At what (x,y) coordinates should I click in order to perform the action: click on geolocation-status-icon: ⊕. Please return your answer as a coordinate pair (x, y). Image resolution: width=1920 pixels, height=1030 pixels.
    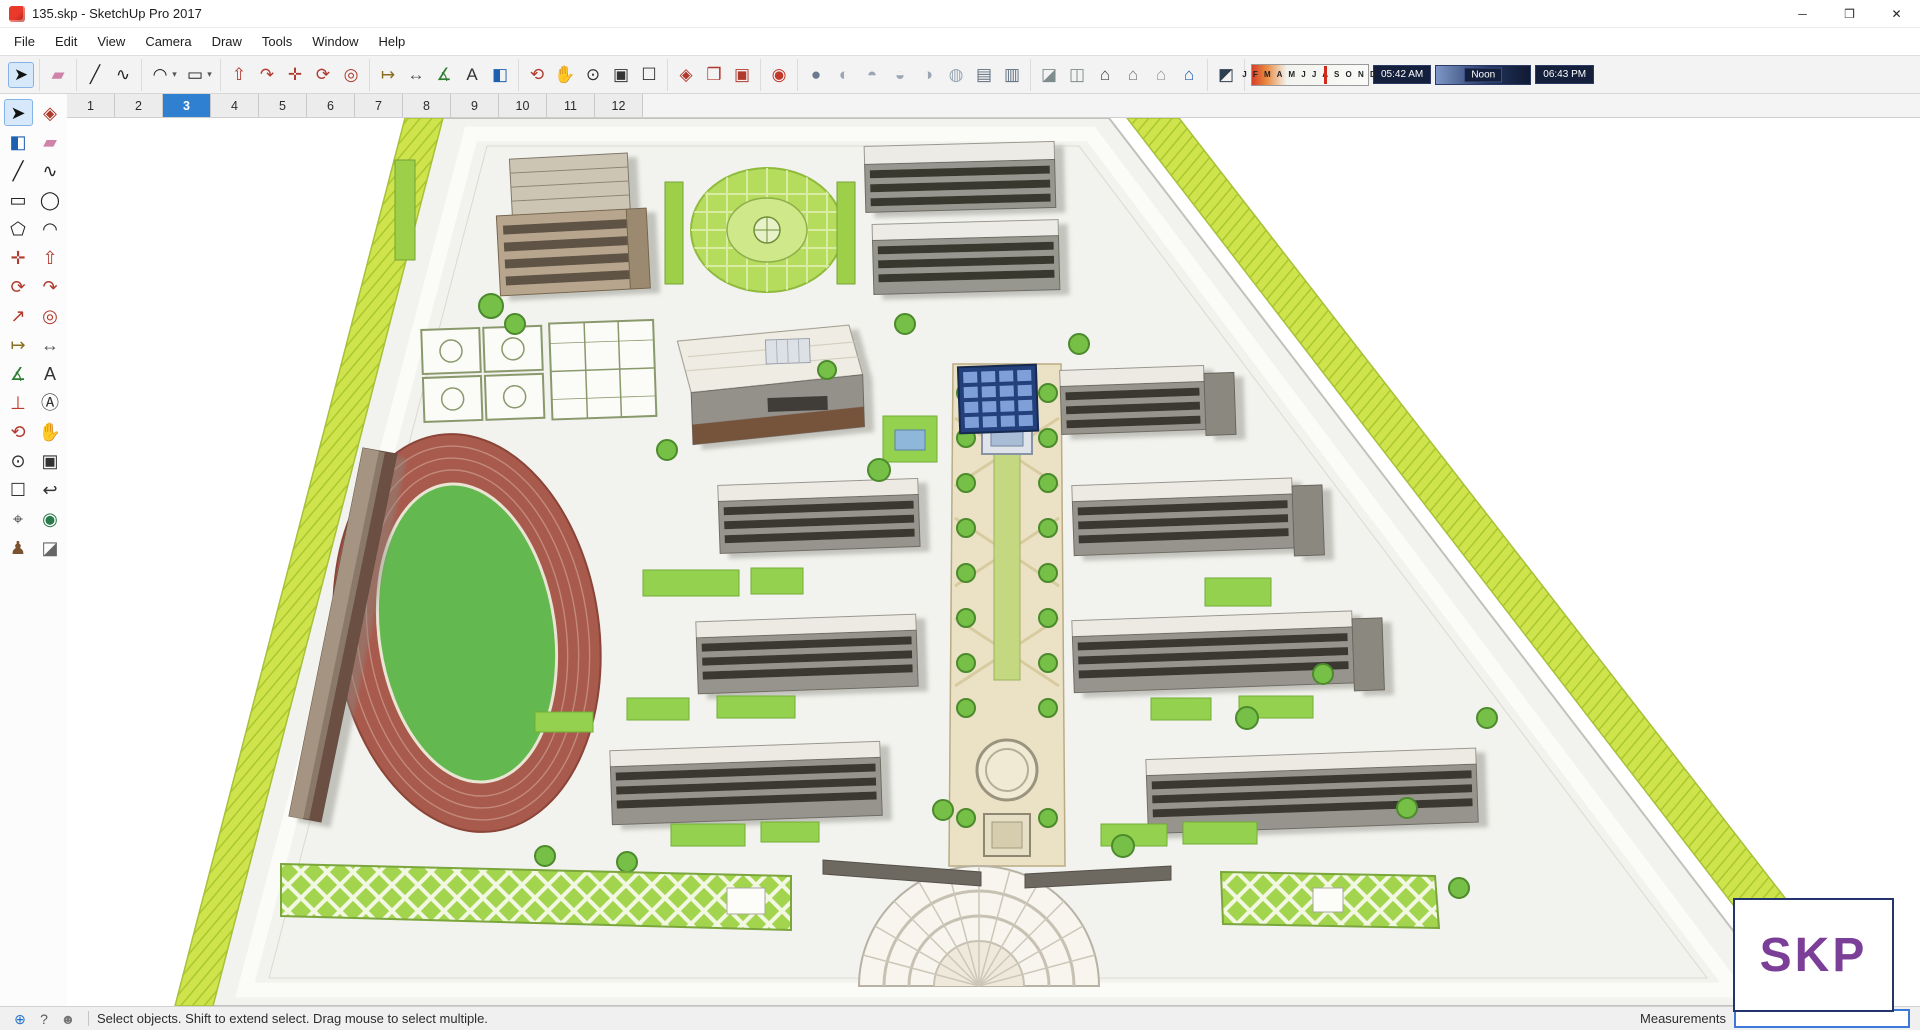
    Looking at the image, I should click on (20, 1019).